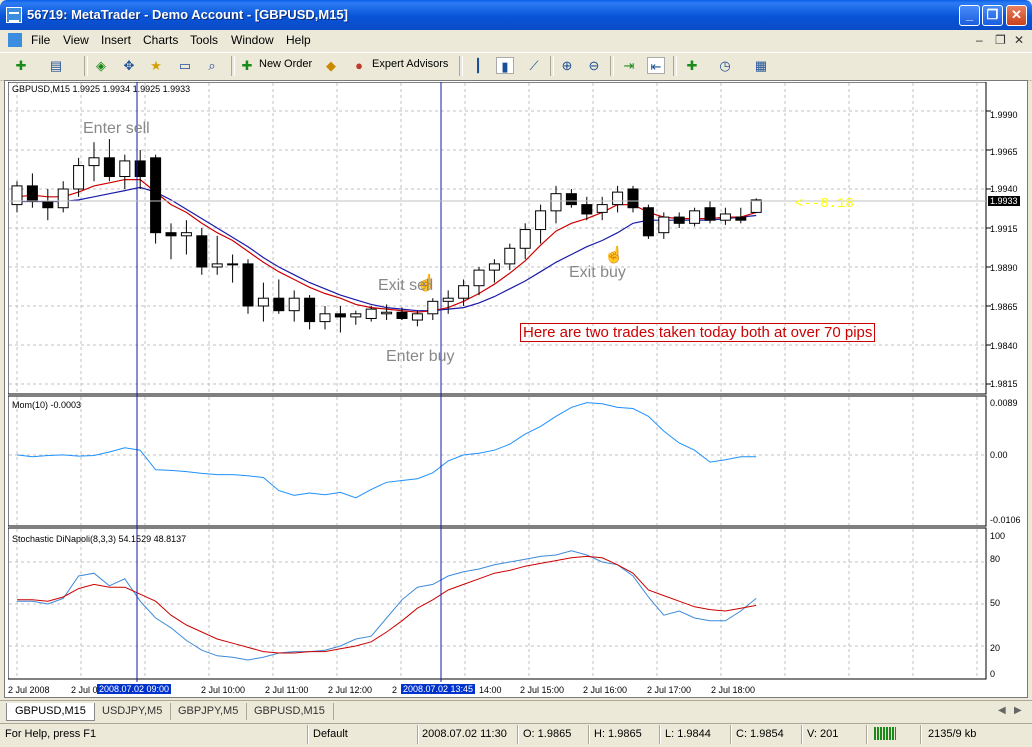 This screenshot has width=1032, height=747. What do you see at coordinates (156, 65) in the screenshot?
I see `favorites-icon: ★` at bounding box center [156, 65].